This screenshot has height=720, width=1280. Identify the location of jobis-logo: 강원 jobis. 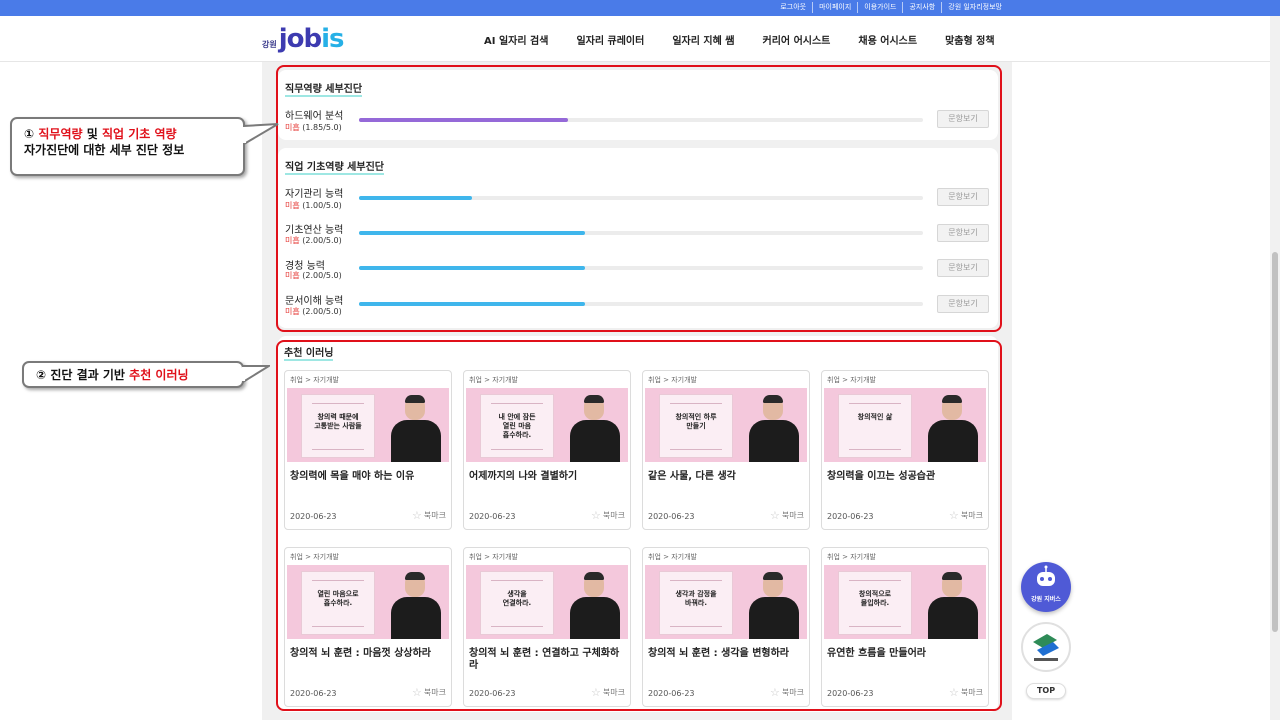
(303, 39).